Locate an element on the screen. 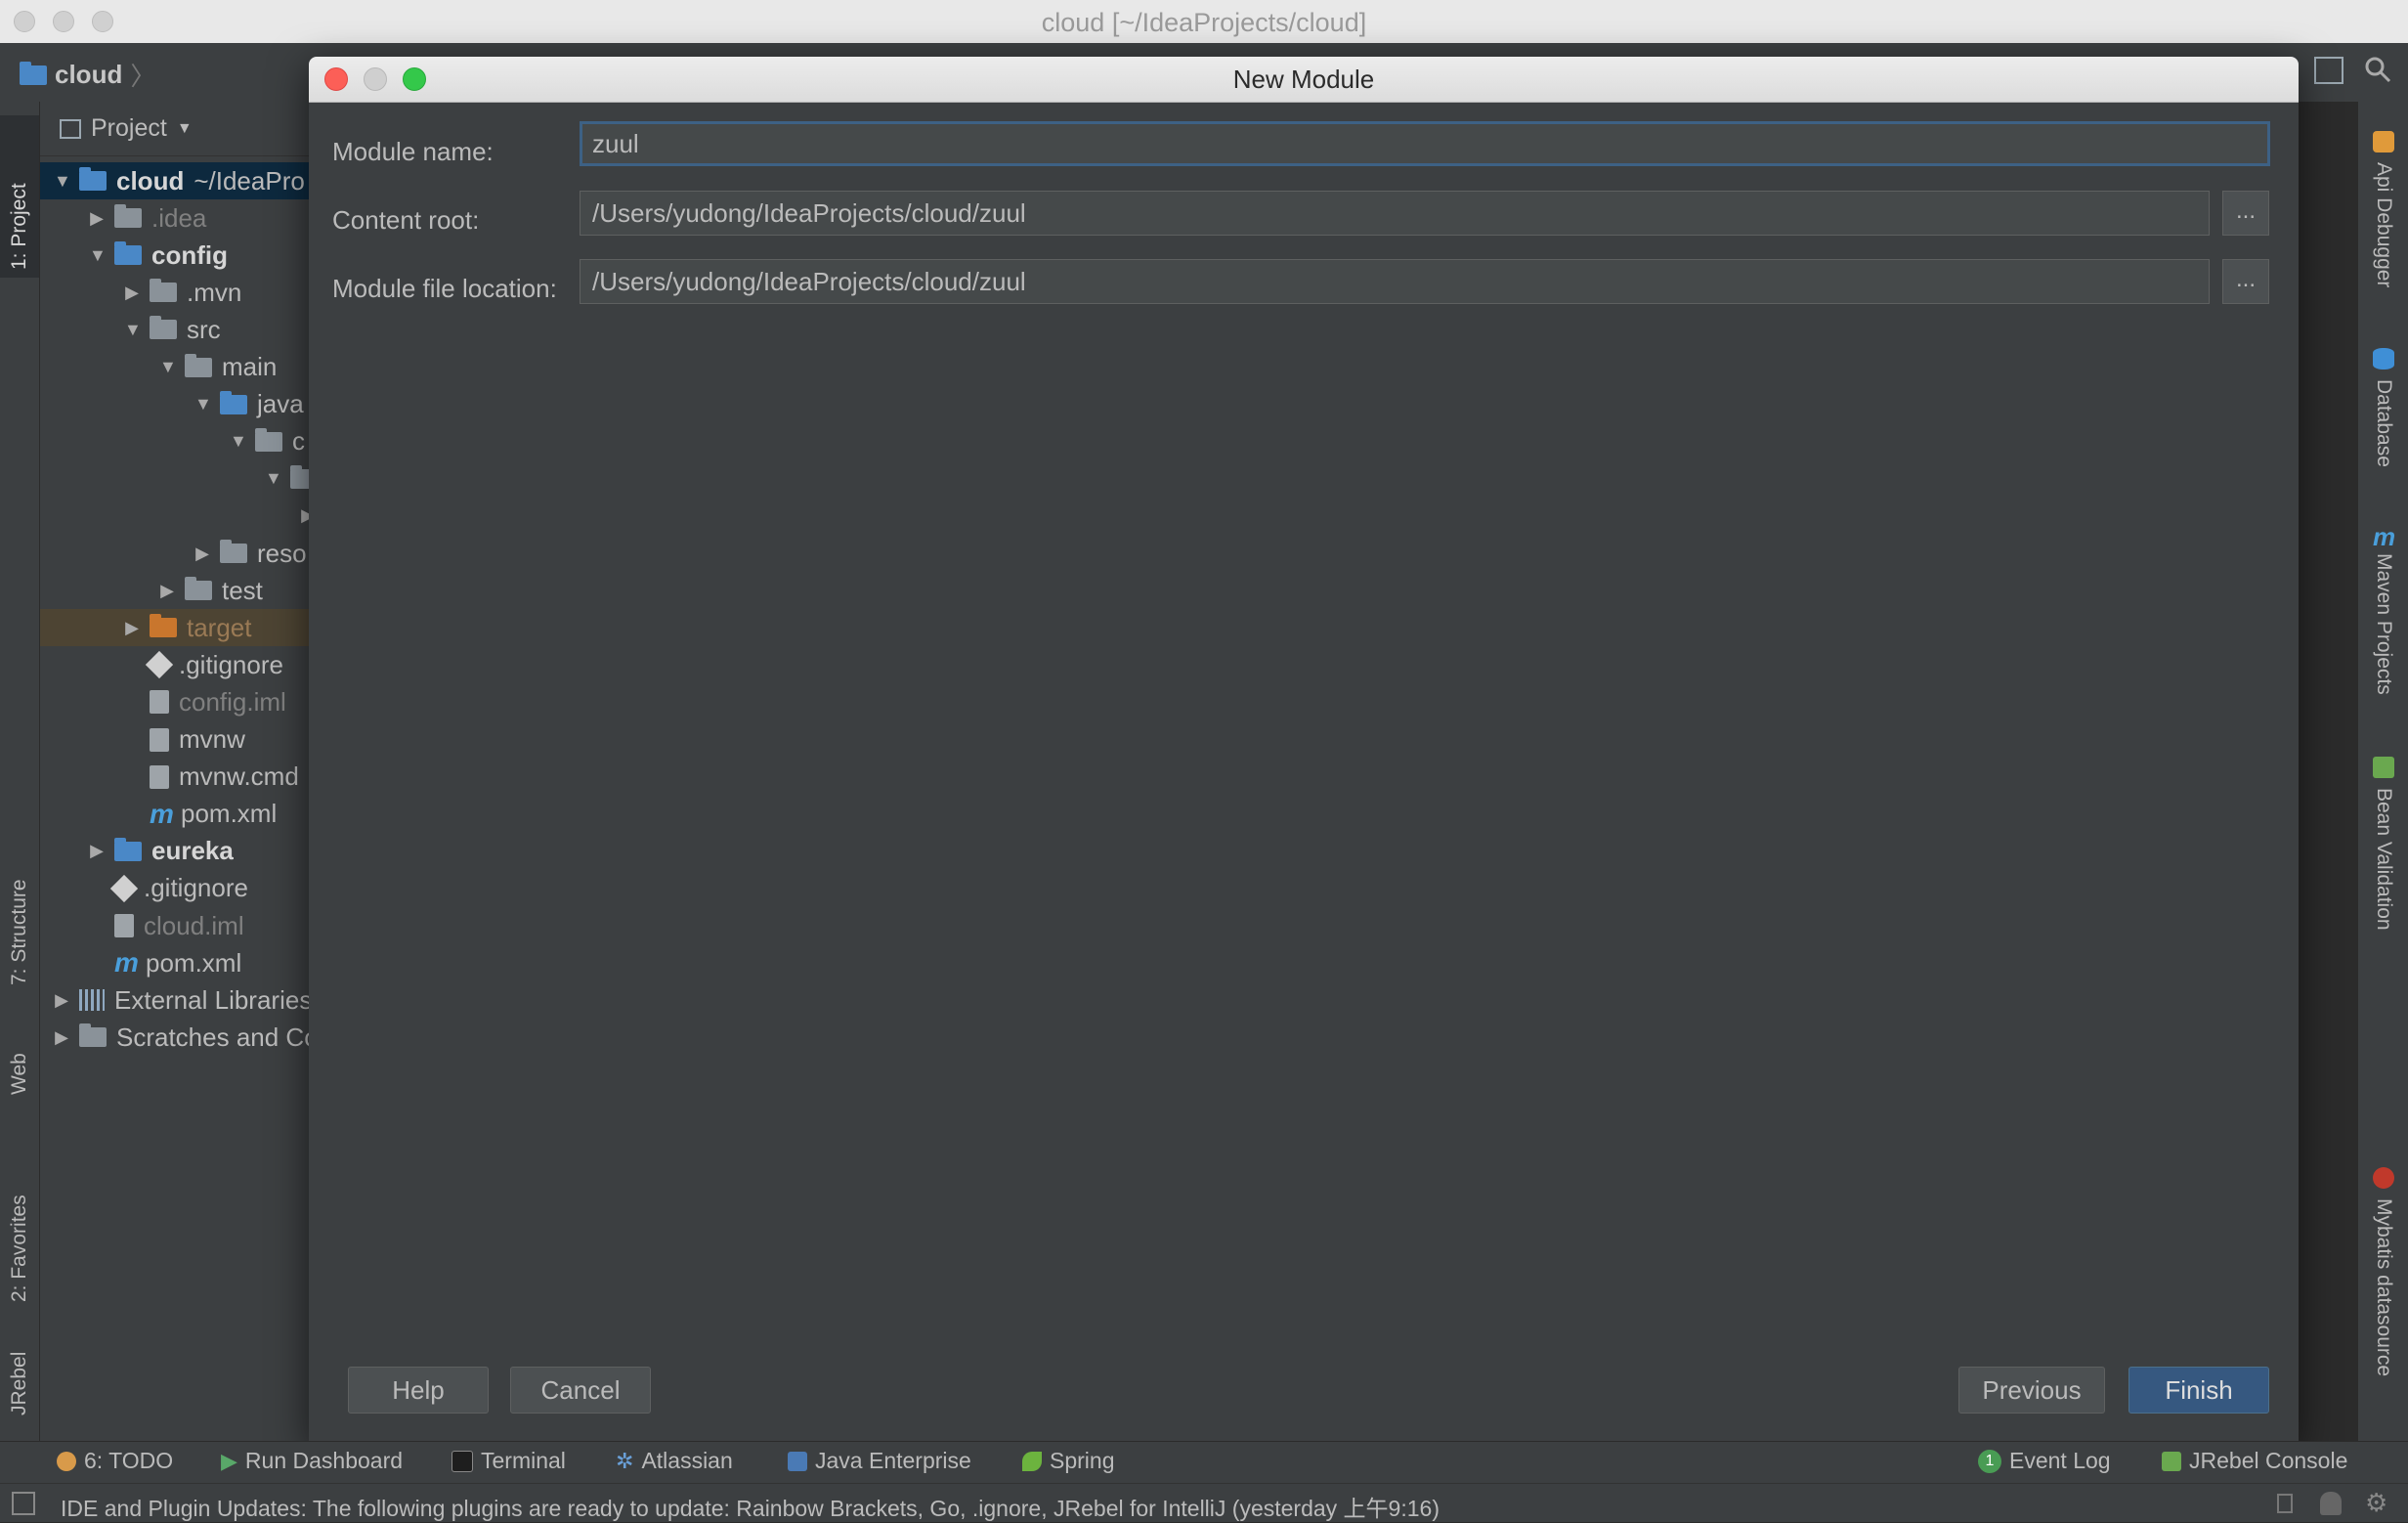 The width and height of the screenshot is (2408, 1523). toggle-tool-windows-icon is located at coordinates (23, 1503).